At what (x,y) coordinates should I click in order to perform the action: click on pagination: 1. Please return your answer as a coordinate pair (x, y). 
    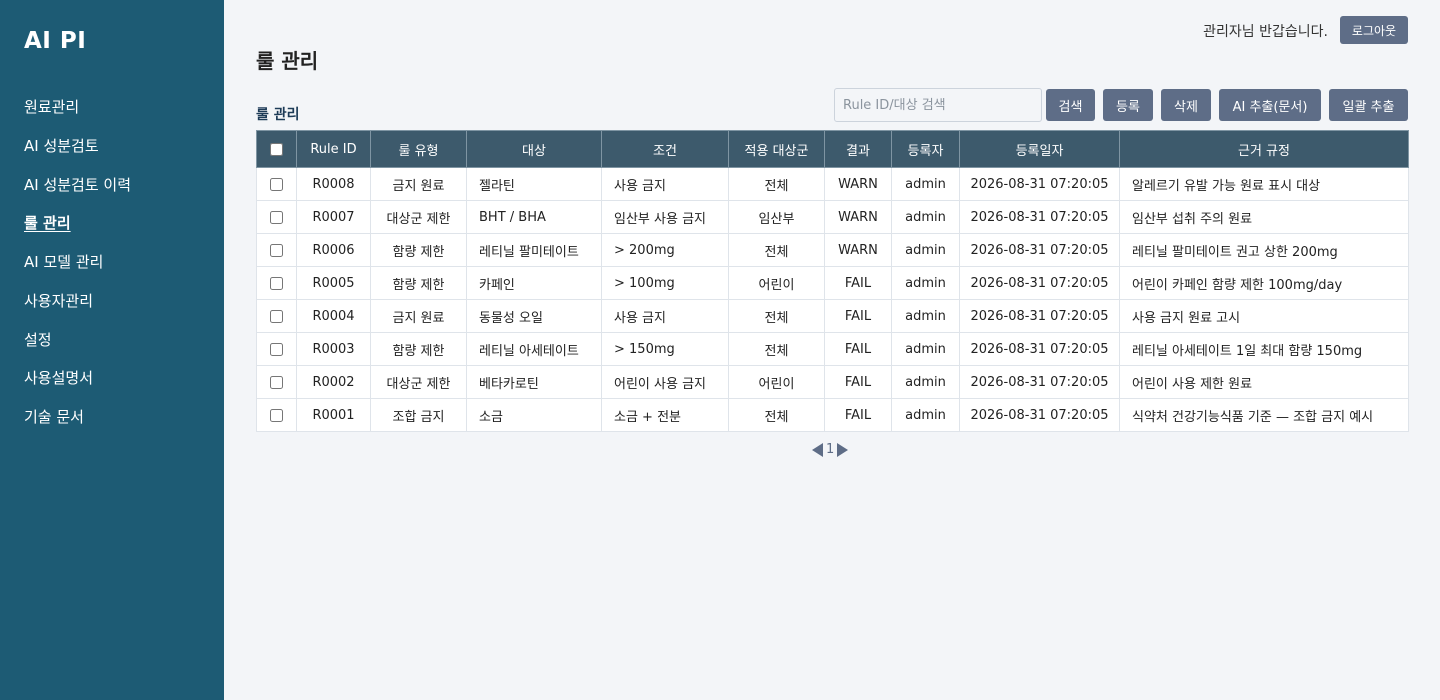
    Looking at the image, I should click on (830, 449).